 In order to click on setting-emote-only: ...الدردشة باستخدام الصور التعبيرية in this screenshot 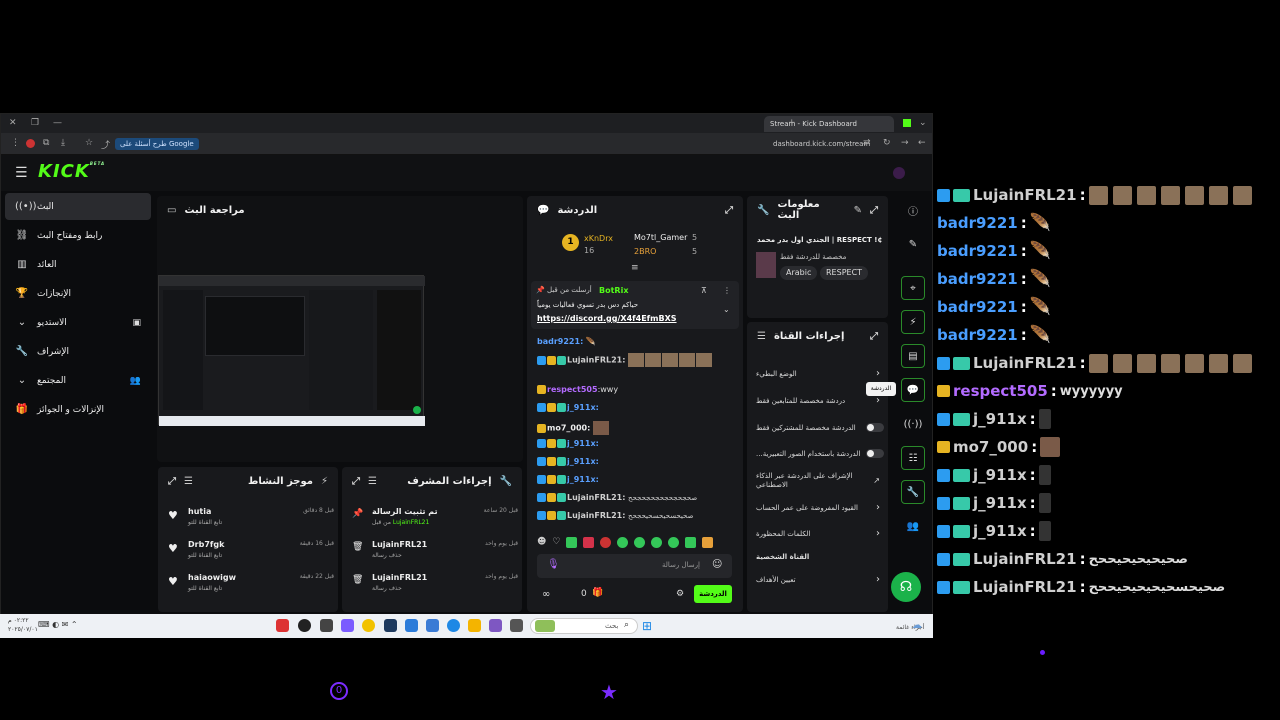, I will do `click(820, 453)`.